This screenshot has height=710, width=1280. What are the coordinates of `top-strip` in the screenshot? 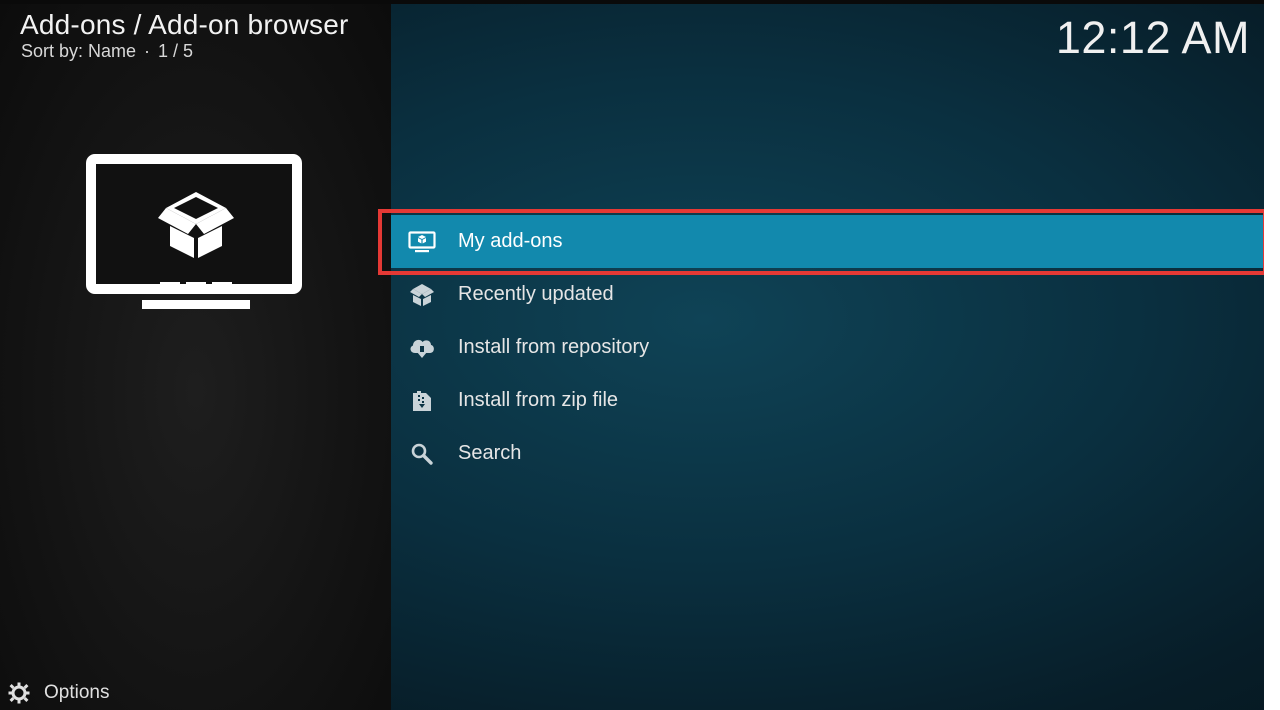 It's located at (640, 2).